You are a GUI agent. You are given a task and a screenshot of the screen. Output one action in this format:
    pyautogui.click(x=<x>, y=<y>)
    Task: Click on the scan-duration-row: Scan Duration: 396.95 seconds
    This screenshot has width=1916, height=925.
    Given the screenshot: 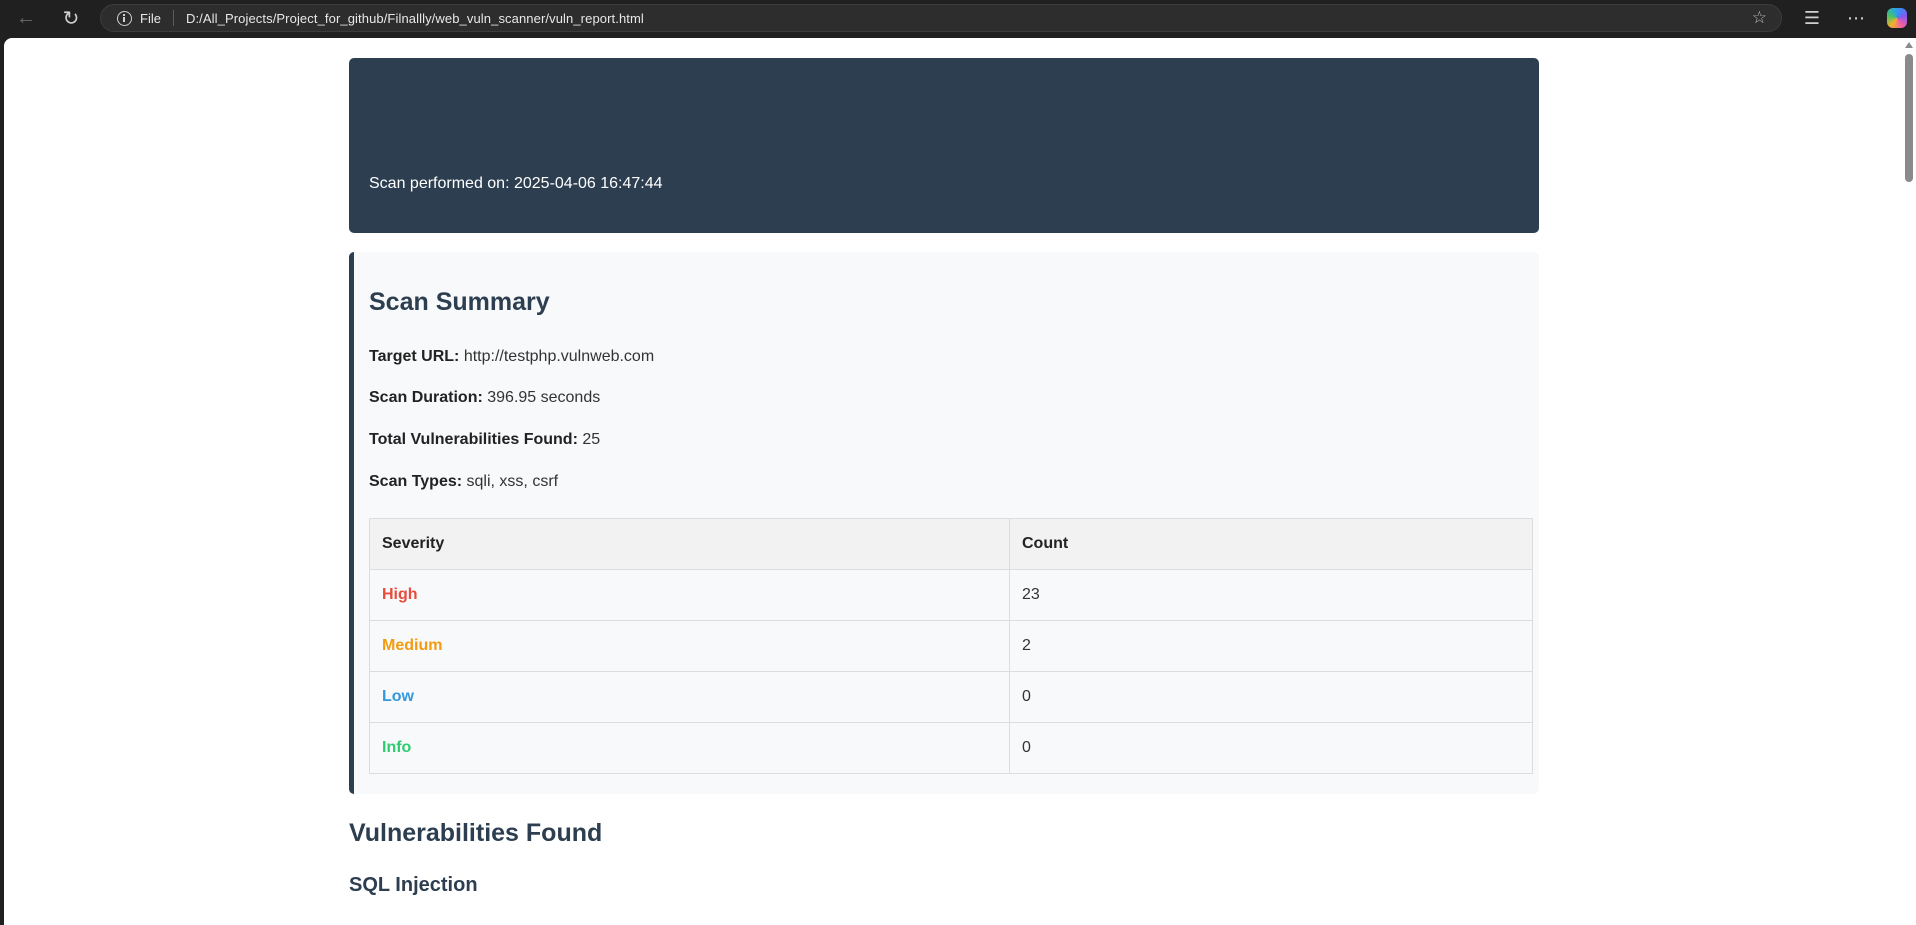 What is the action you would take?
    pyautogui.click(x=484, y=398)
    